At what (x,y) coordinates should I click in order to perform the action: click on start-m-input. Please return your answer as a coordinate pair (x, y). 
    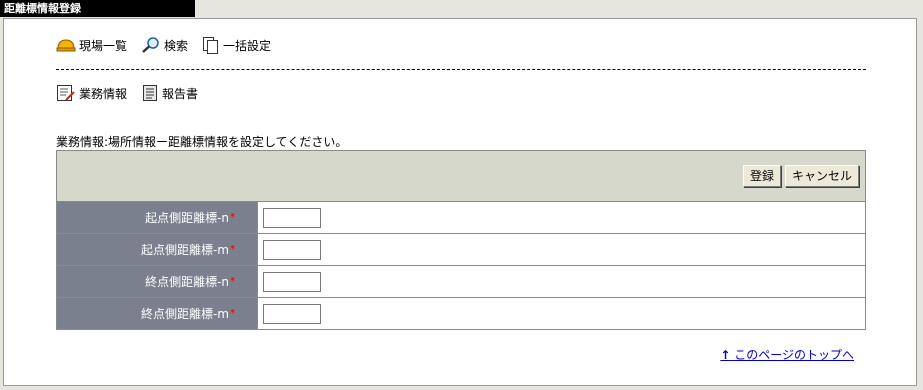
    Looking at the image, I should click on (292, 249).